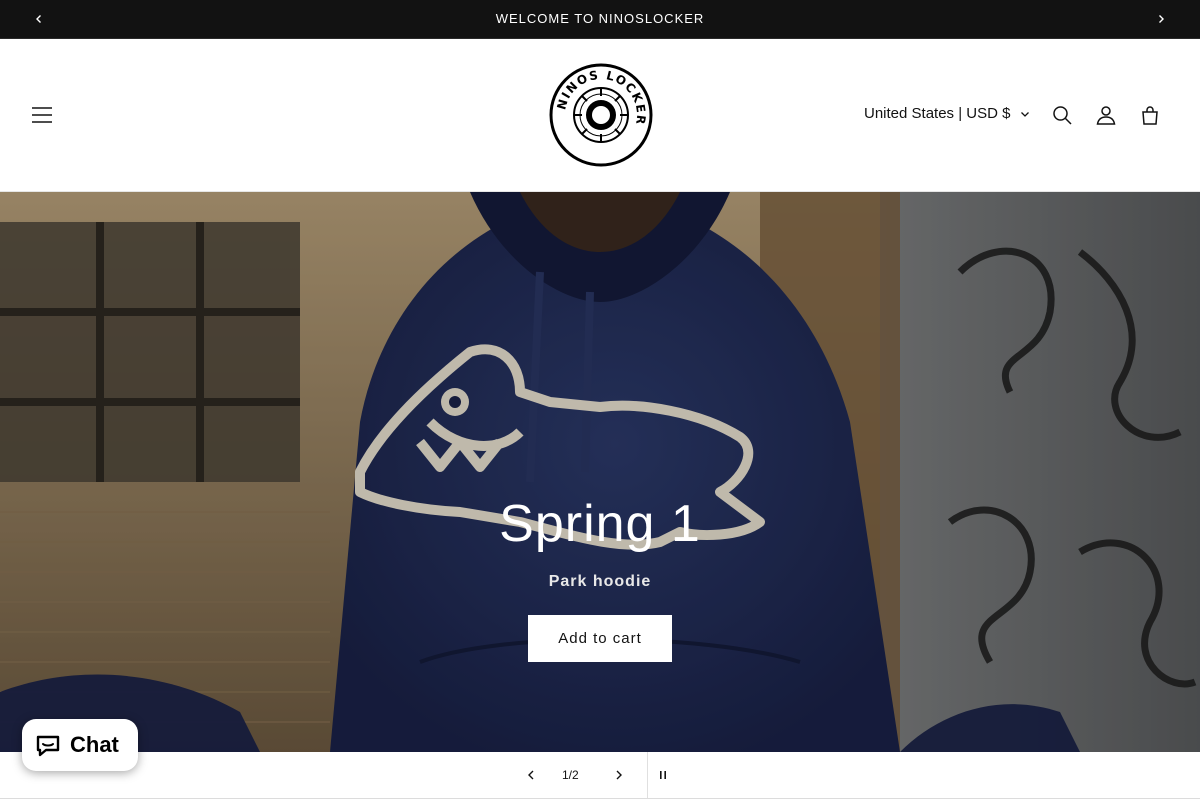 This screenshot has height=800, width=1200. I want to click on hero-title: Spring 1, so click(600, 524).